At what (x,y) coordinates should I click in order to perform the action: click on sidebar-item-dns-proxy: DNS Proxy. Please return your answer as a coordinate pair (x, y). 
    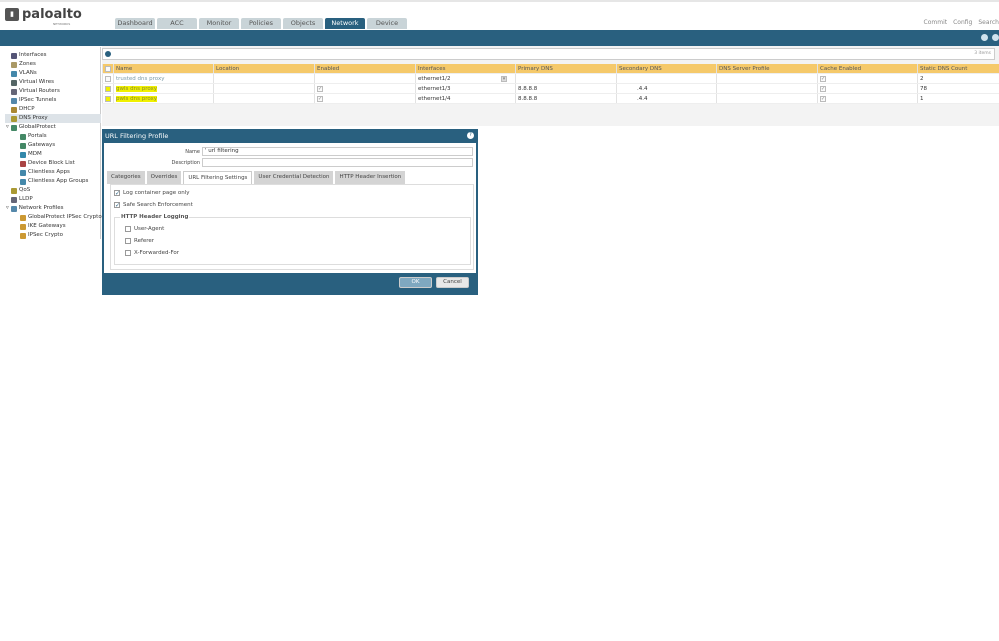
    Looking at the image, I should click on (53, 118).